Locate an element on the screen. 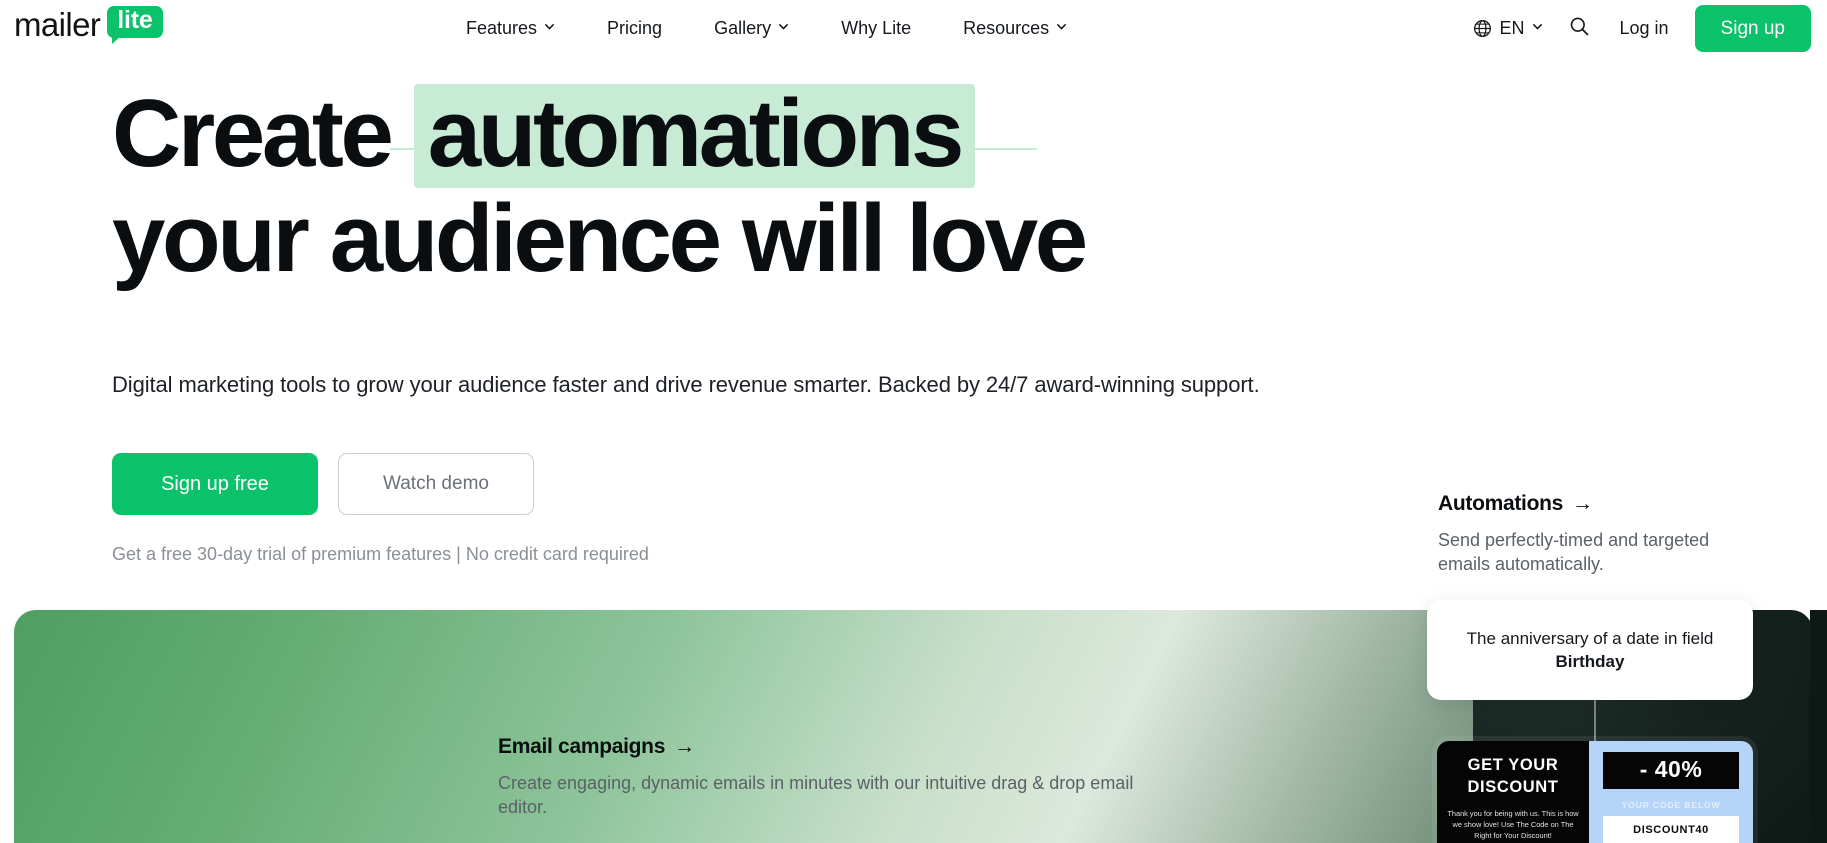 The width and height of the screenshot is (1827, 843). email-mockup-headline-line1: GET YOUR is located at coordinates (1513, 765).